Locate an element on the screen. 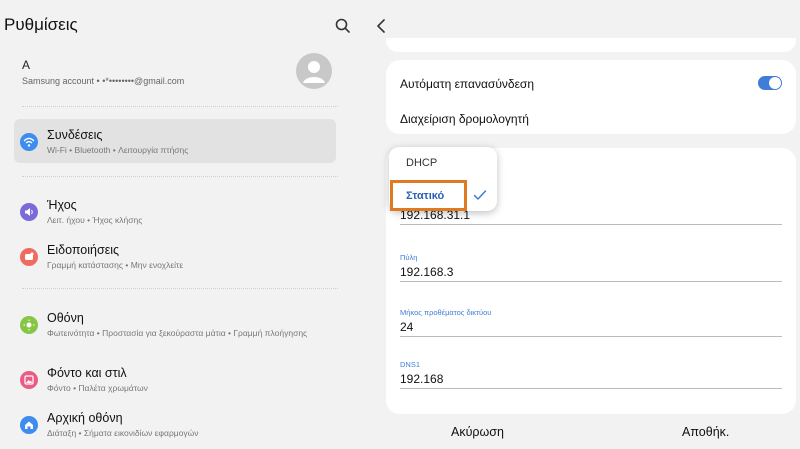  sidebar-item-wallpaper: Φόντο και στιλ Φόντο • Παλέτα χρωμάτων is located at coordinates (175, 379).